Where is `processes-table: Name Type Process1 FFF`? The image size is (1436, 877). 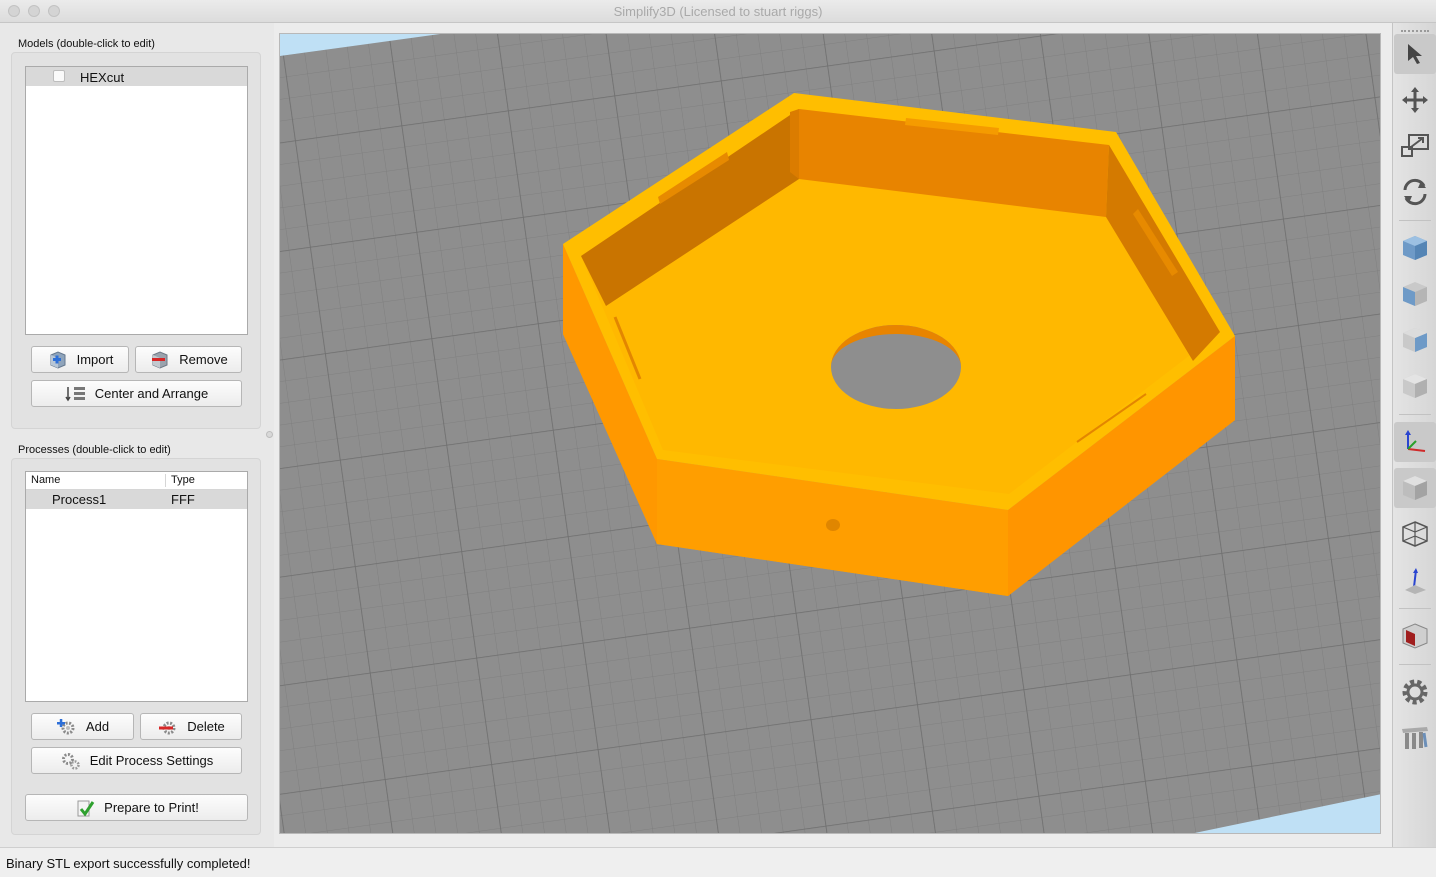 processes-table: Name Type Process1 FFF is located at coordinates (136, 586).